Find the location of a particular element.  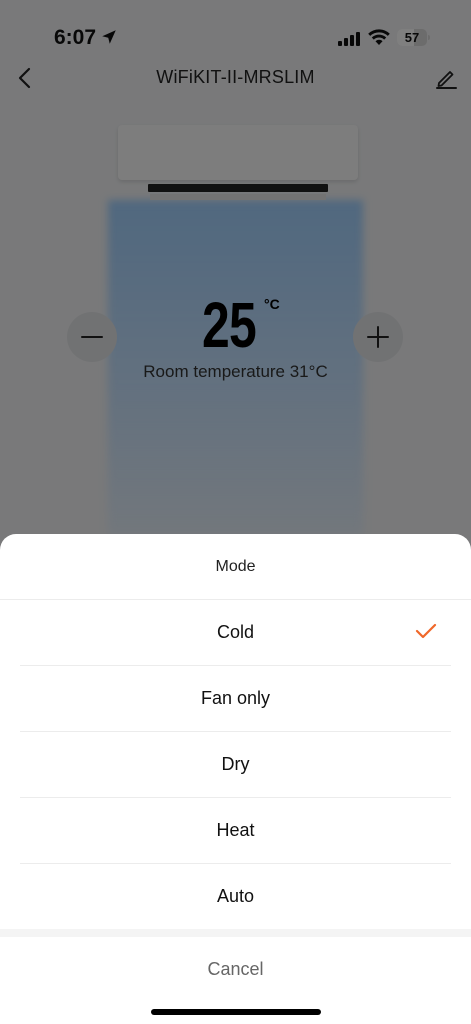

mode-option-label: Cold is located at coordinates (235, 632).